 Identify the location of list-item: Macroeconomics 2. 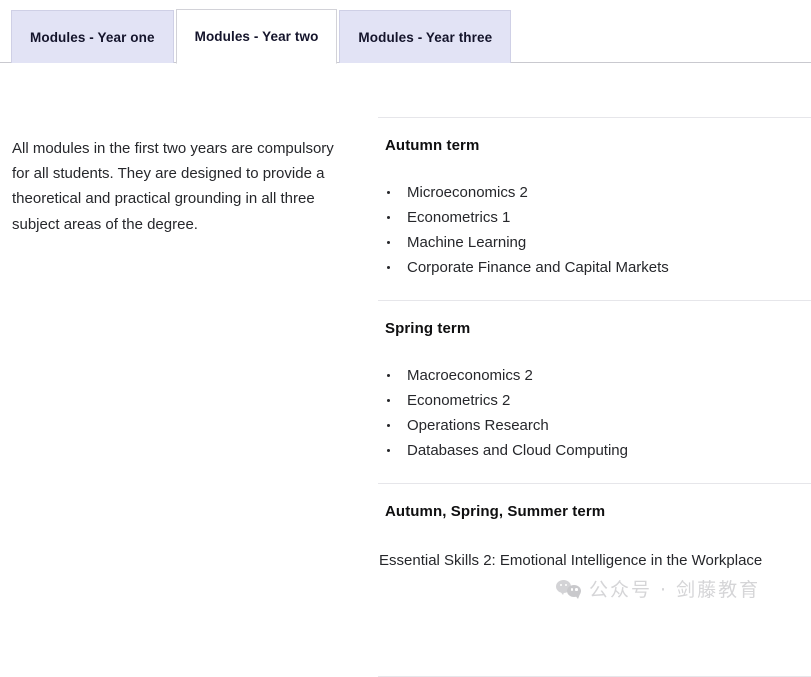
(598, 375).